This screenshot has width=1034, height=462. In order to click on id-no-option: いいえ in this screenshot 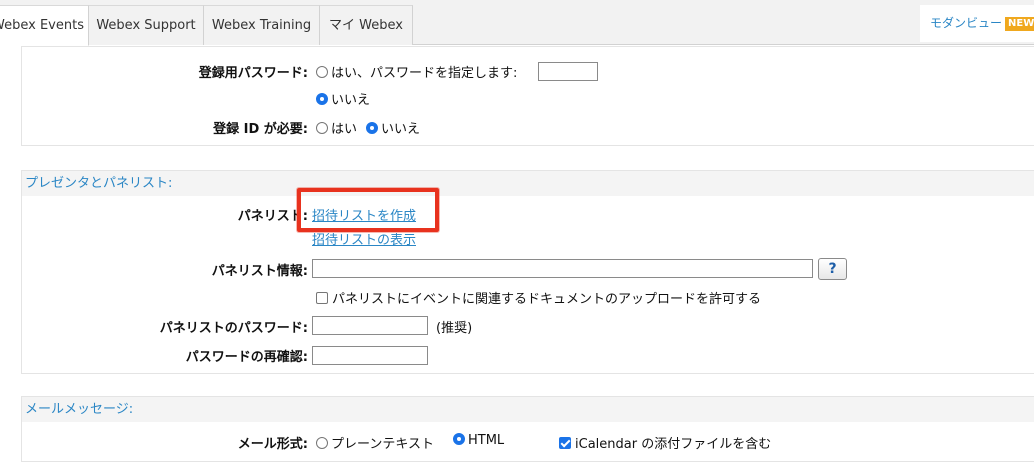, I will do `click(393, 127)`.